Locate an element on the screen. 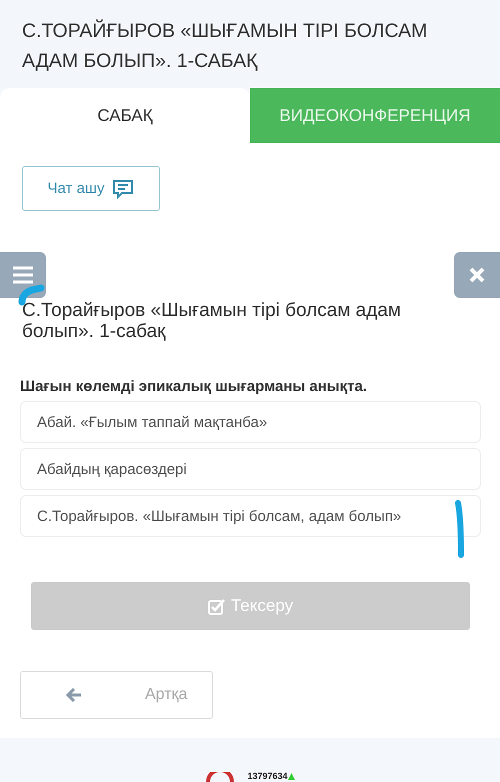 This screenshot has width=500, height=782. visitor-counter: 13797634 is located at coordinates (267, 776).